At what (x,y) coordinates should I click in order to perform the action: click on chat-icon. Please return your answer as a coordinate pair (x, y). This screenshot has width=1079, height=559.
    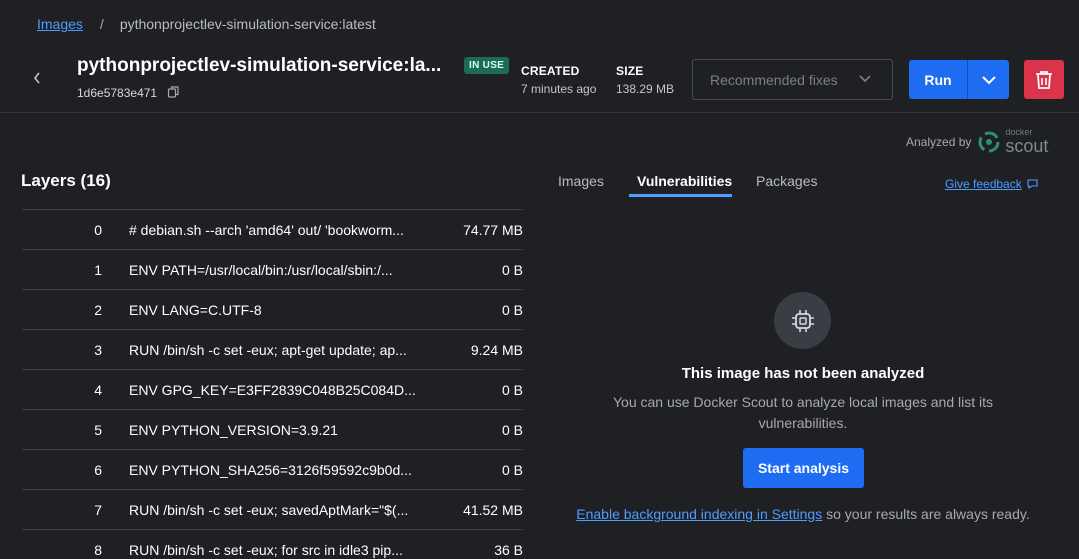
    Looking at the image, I should click on (1032, 184).